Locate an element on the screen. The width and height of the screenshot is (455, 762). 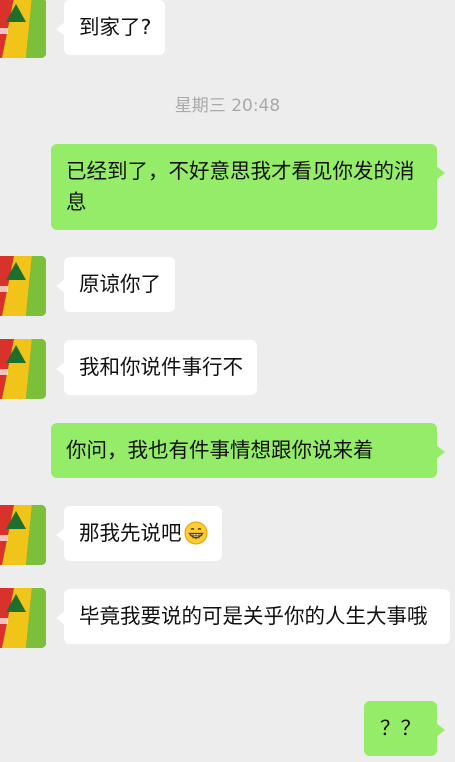
message-bubble-incoming: 毕竟我要说的可是关乎你的人生大事哦 is located at coordinates (253, 616).